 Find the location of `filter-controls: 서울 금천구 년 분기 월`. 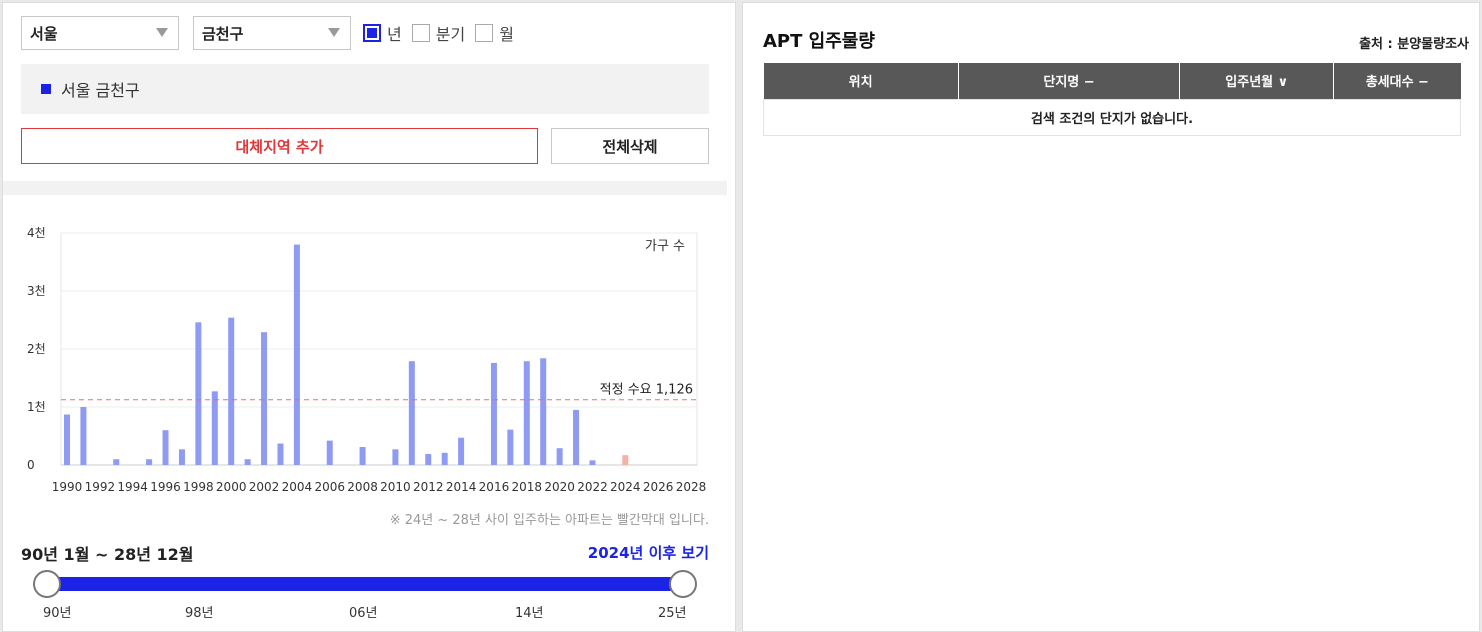

filter-controls: 서울 금천구 년 분기 월 is located at coordinates (267, 33).